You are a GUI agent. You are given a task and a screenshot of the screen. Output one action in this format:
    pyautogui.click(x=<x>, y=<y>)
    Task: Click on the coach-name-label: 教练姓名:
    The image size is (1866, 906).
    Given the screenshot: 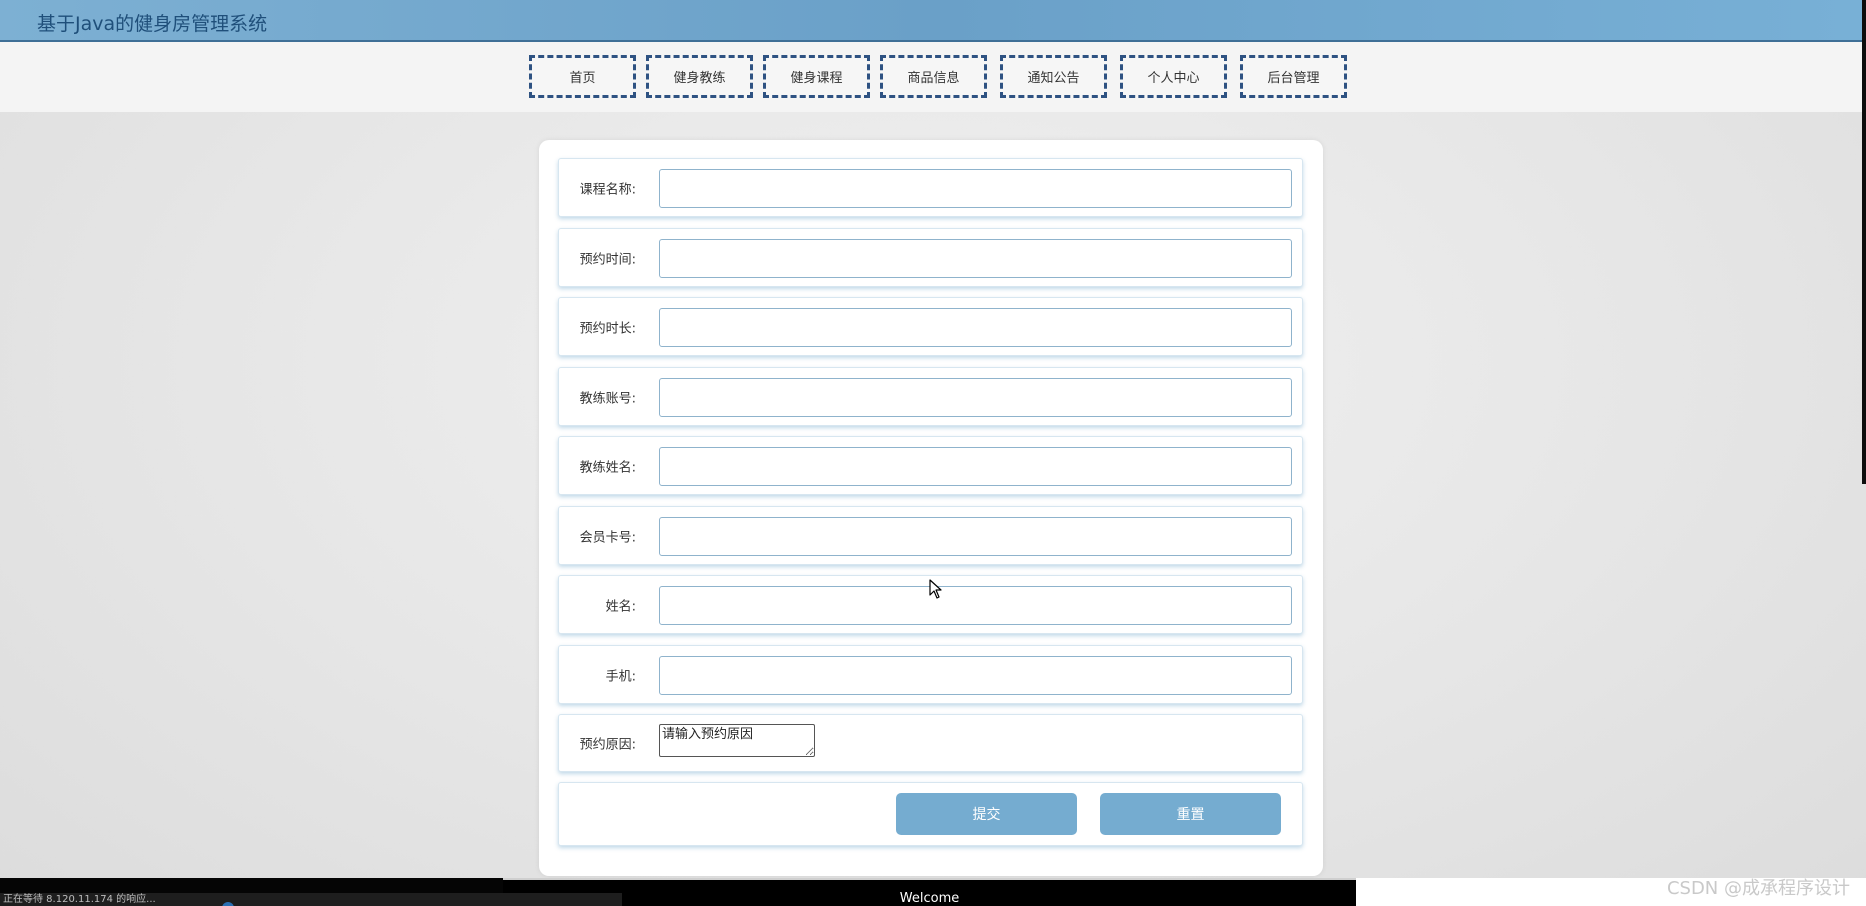 What is the action you would take?
    pyautogui.click(x=607, y=467)
    